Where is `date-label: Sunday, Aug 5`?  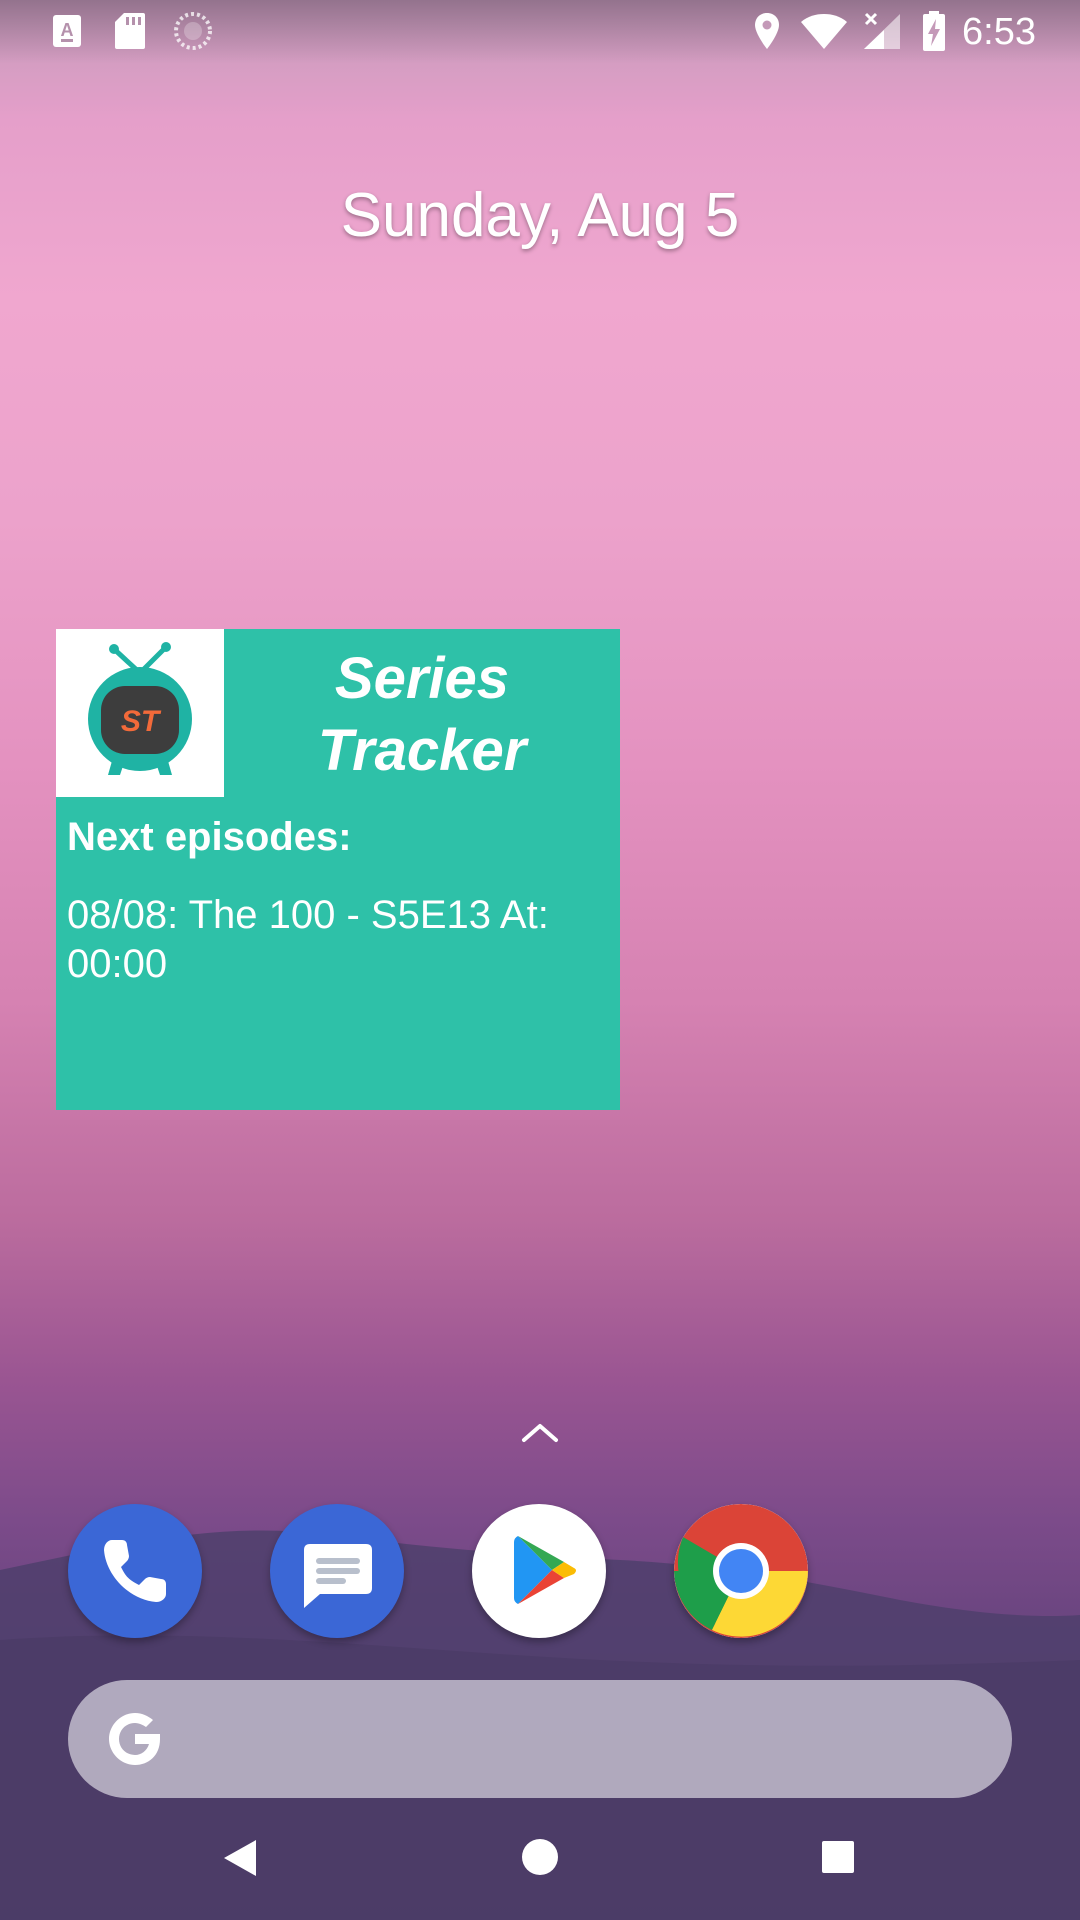 date-label: Sunday, Aug 5 is located at coordinates (540, 216).